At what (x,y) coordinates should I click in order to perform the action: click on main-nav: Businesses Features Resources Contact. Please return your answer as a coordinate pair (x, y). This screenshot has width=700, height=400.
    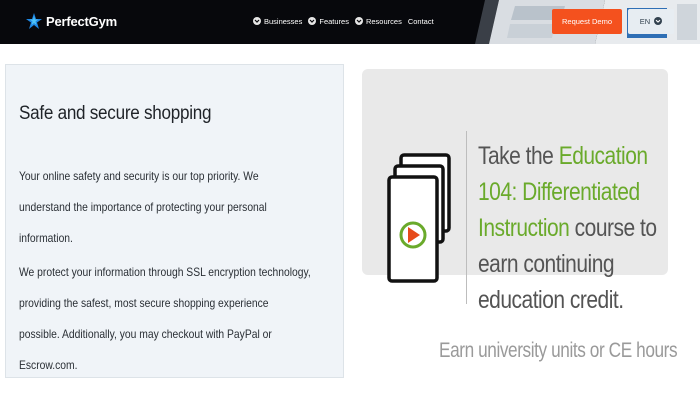
    Looking at the image, I should click on (346, 21).